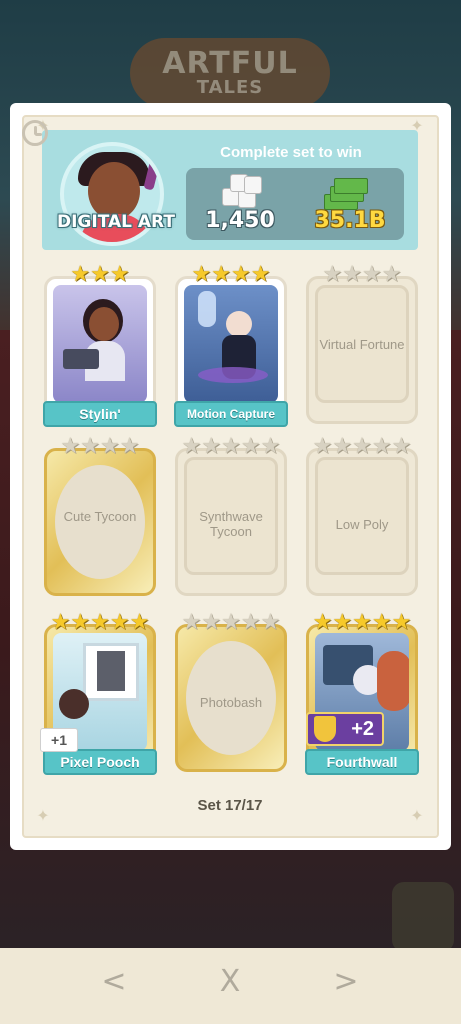 The height and width of the screenshot is (1024, 461). I want to click on sticker-name-label: Virtual Fortune, so click(362, 344).